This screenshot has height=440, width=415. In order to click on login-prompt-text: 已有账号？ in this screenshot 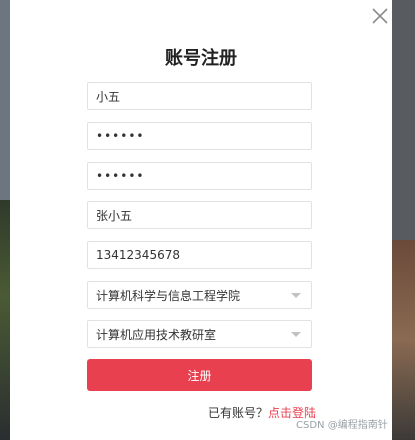, I will do `click(238, 413)`.